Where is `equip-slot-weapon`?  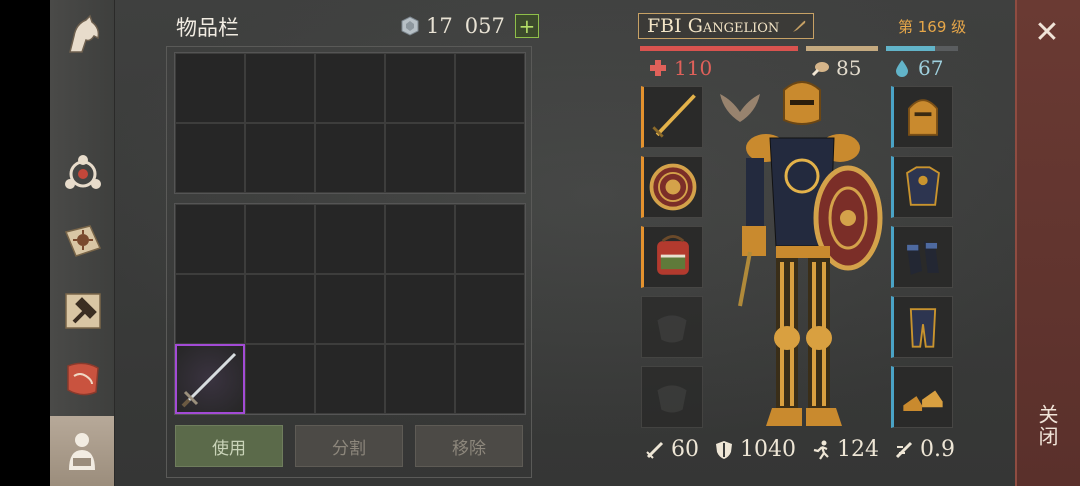 equip-slot-weapon is located at coordinates (672, 117).